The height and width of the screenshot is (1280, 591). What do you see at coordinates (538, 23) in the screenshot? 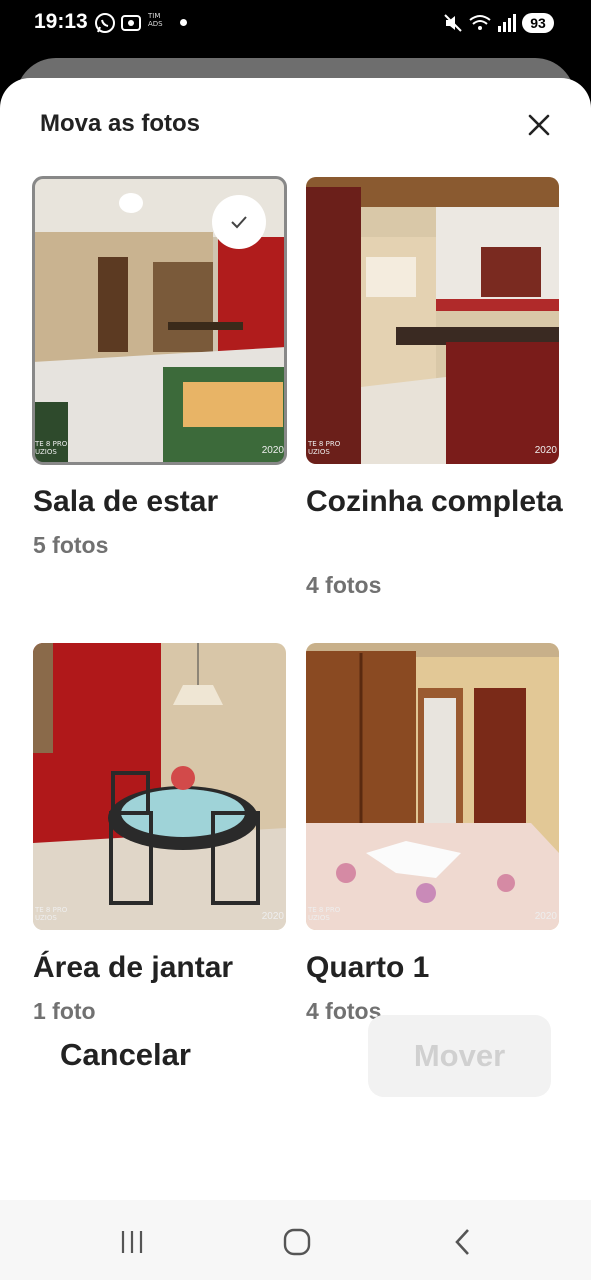
I see `battery-icon: 93` at bounding box center [538, 23].